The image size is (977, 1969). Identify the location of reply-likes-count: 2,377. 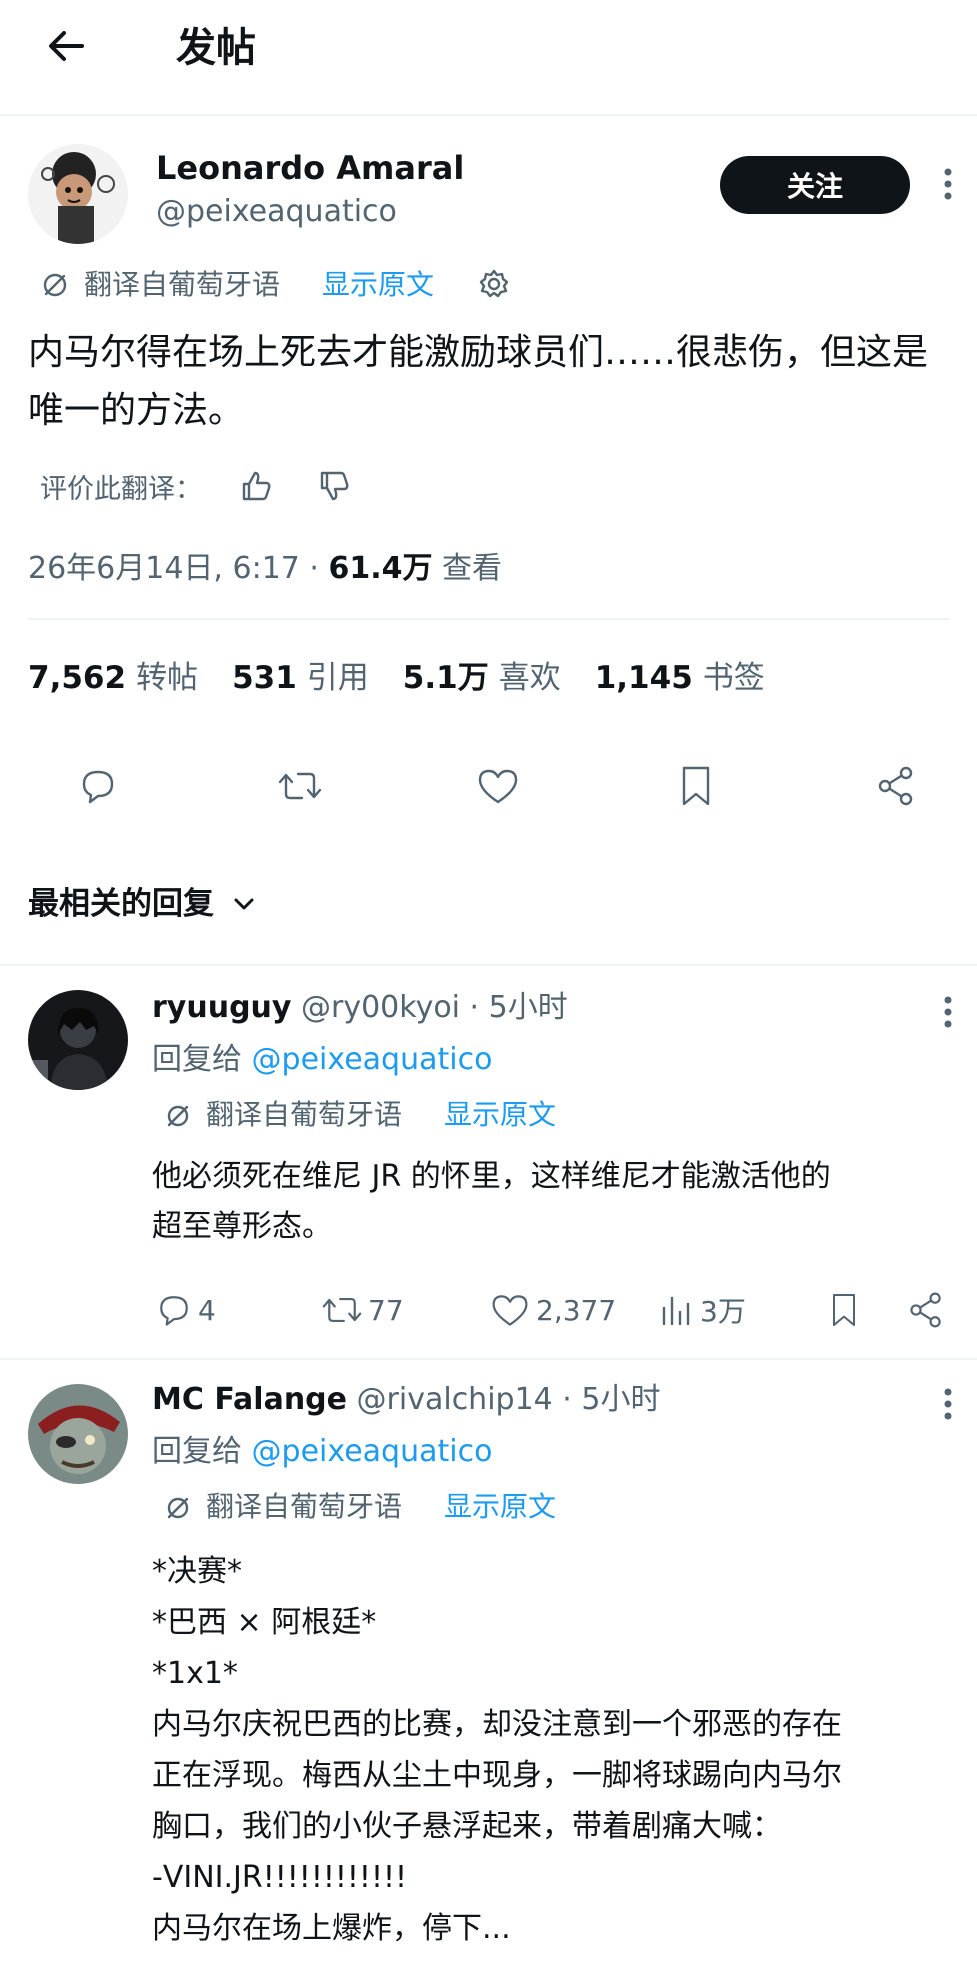
(576, 1310).